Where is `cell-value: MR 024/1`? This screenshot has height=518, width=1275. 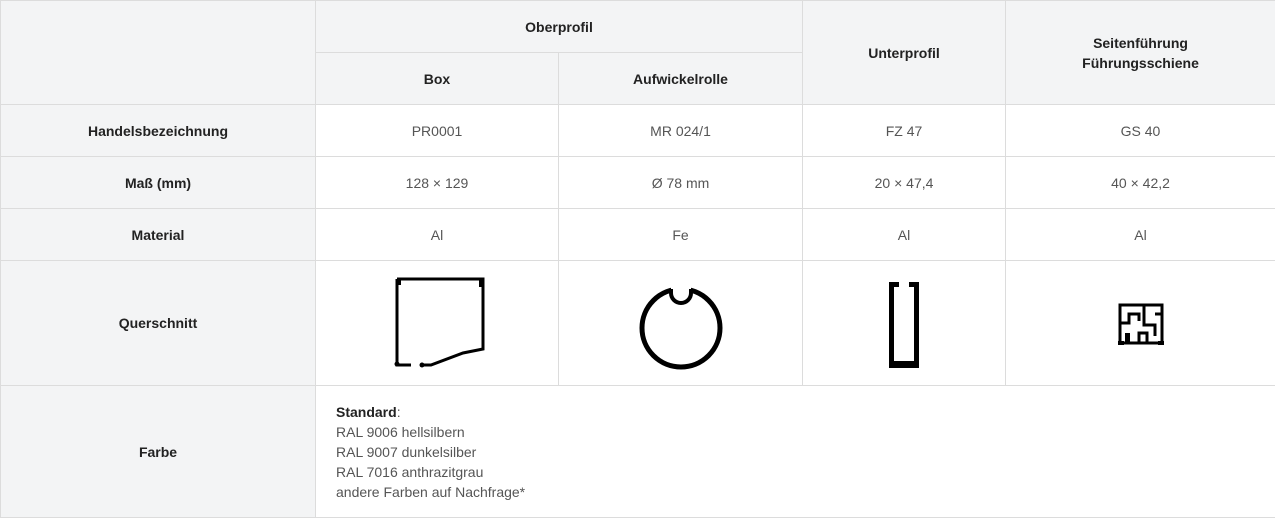 cell-value: MR 024/1 is located at coordinates (680, 130).